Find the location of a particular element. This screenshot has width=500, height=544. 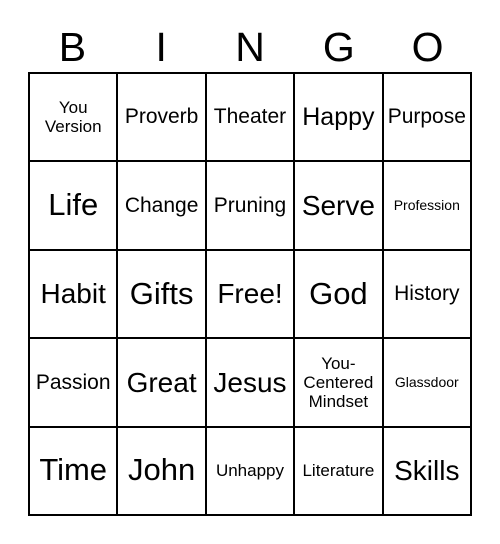

header-letter-o: O is located at coordinates (427, 46).